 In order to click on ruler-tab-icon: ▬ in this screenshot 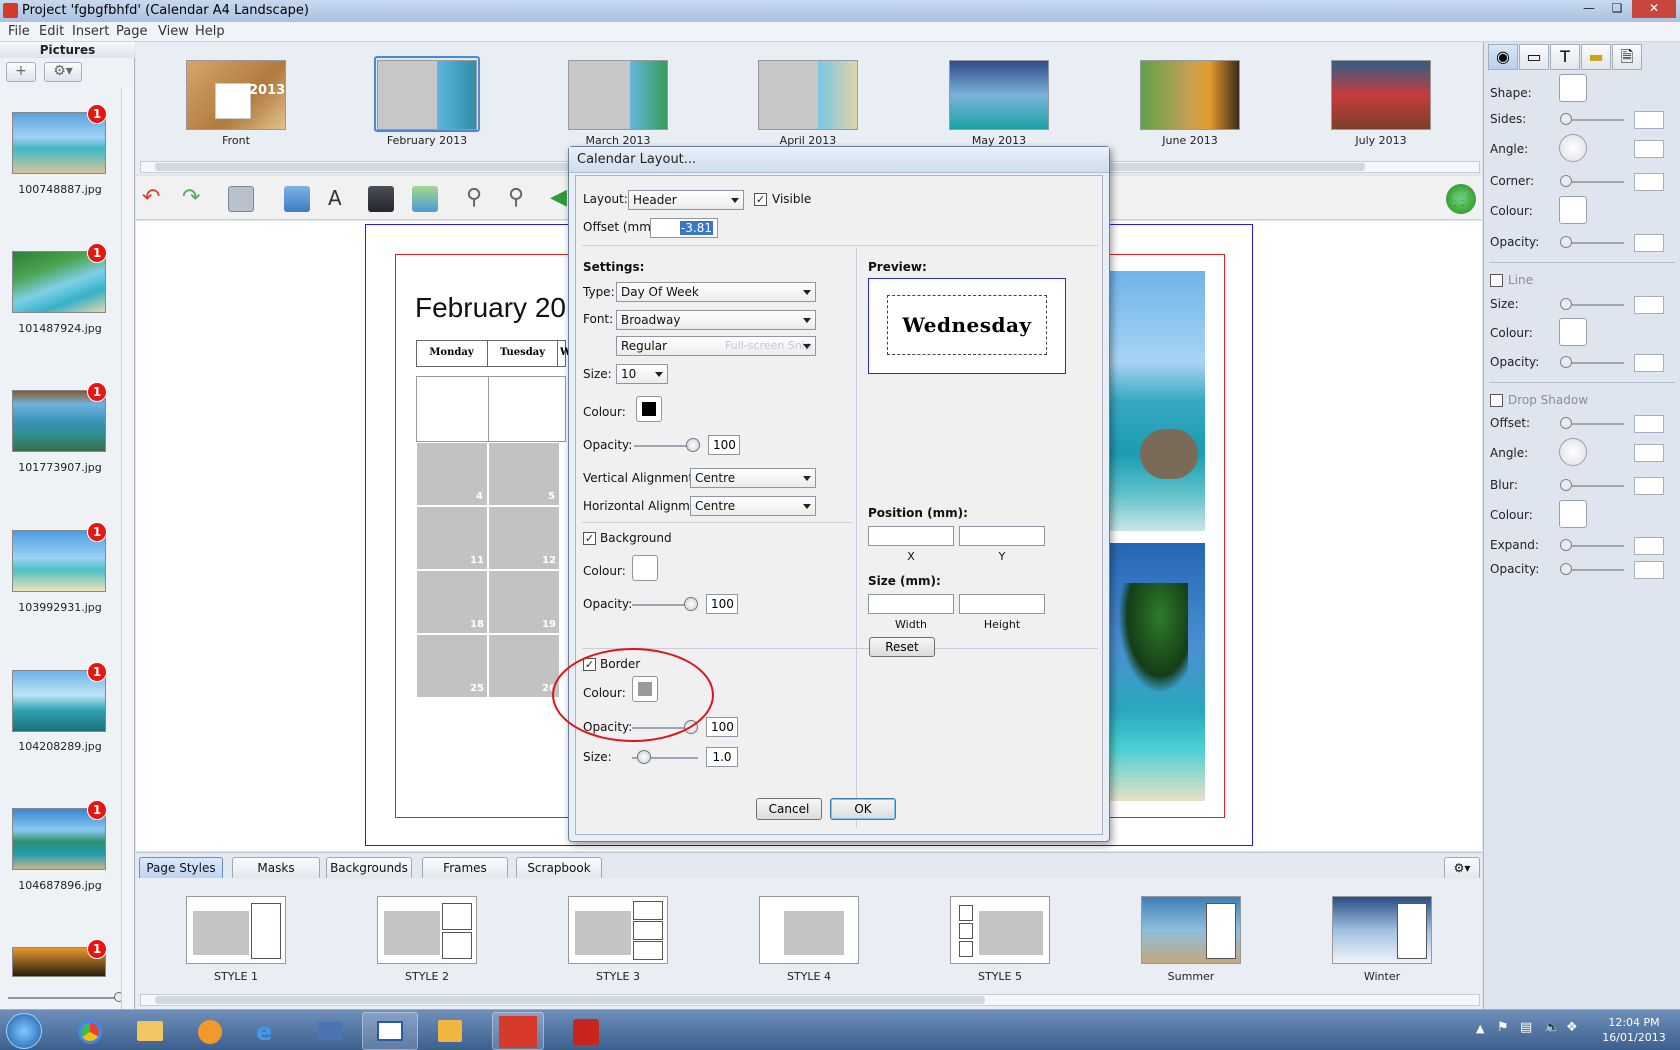, I will do `click(1596, 57)`.